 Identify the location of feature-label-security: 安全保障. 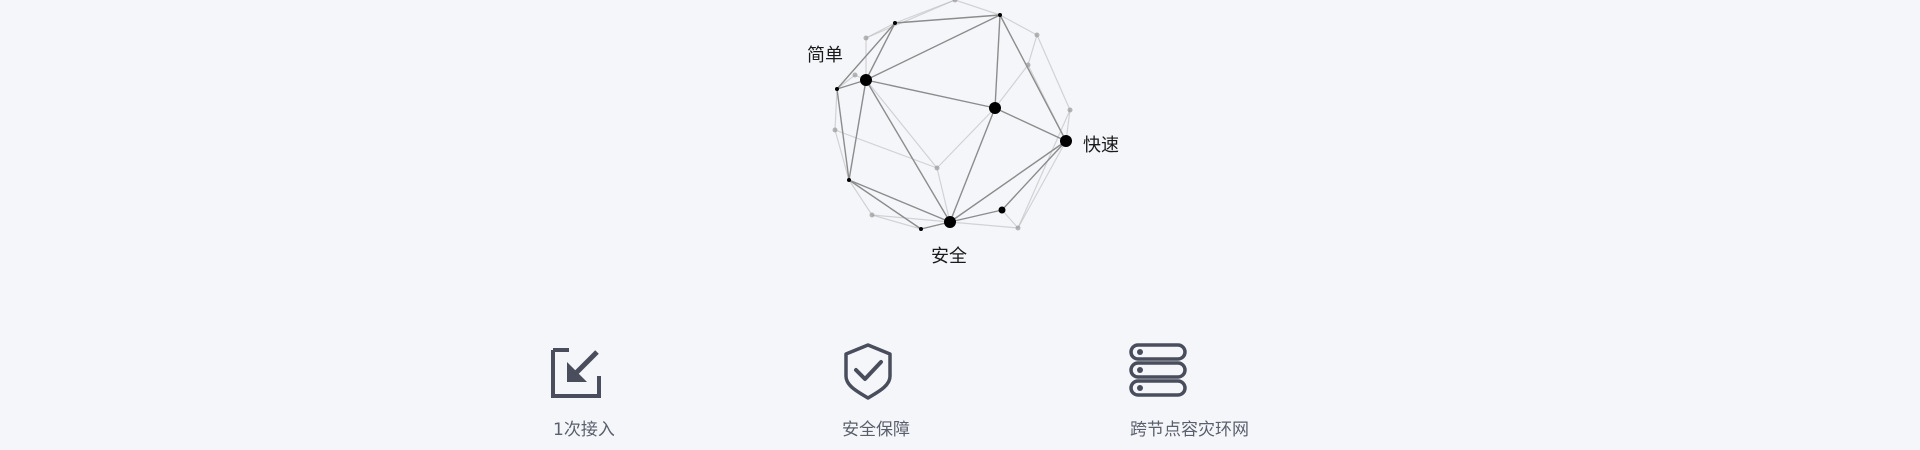
(876, 430).